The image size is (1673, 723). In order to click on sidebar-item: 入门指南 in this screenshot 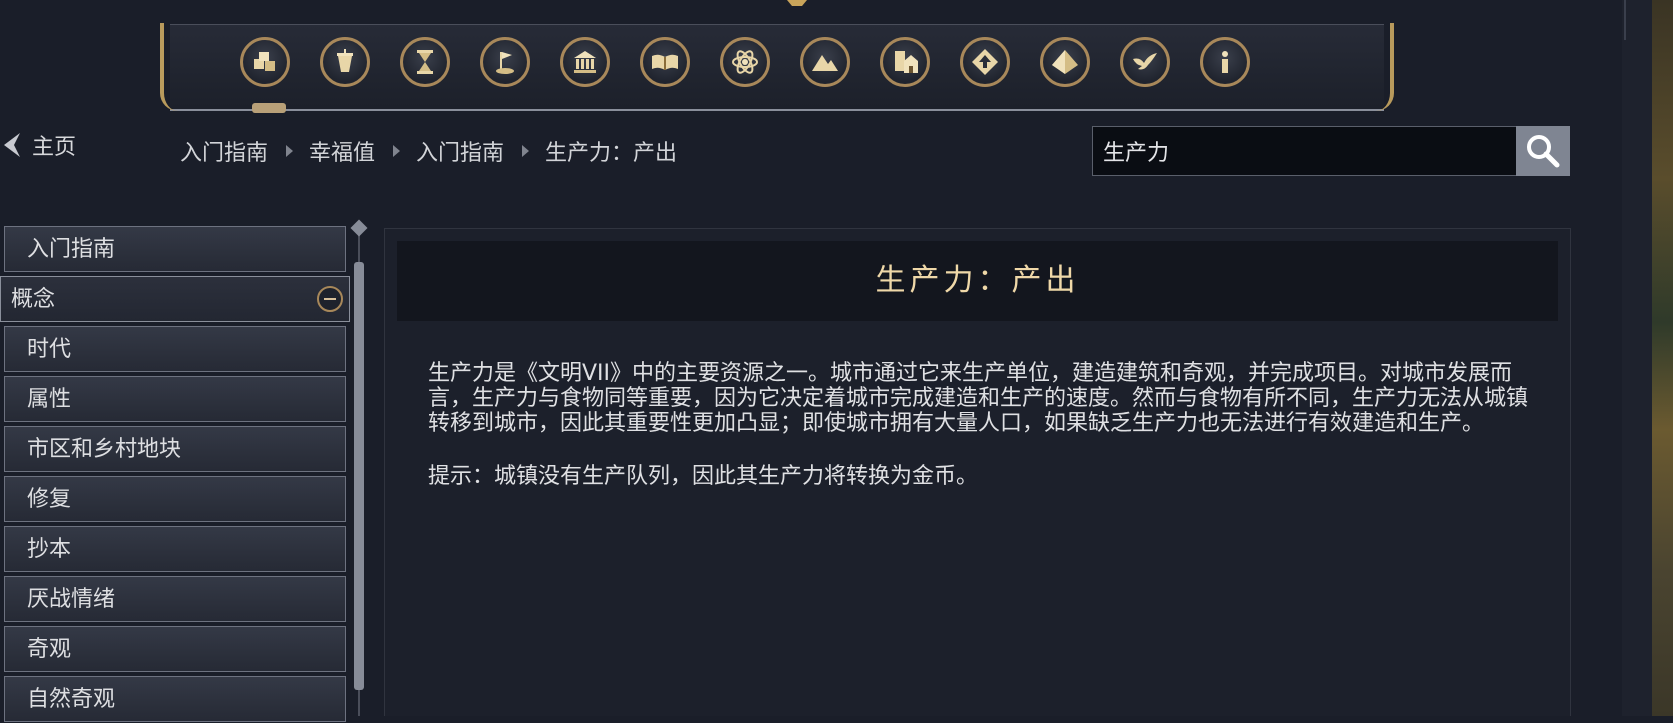, I will do `click(175, 249)`.